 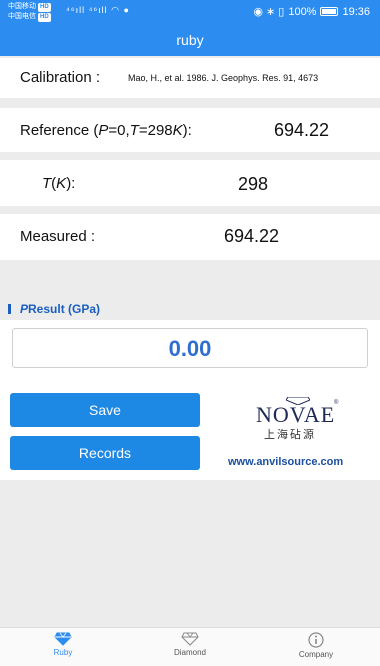 What do you see at coordinates (269, 12) in the screenshot?
I see `system-icons: ◉ ∗ ▯` at bounding box center [269, 12].